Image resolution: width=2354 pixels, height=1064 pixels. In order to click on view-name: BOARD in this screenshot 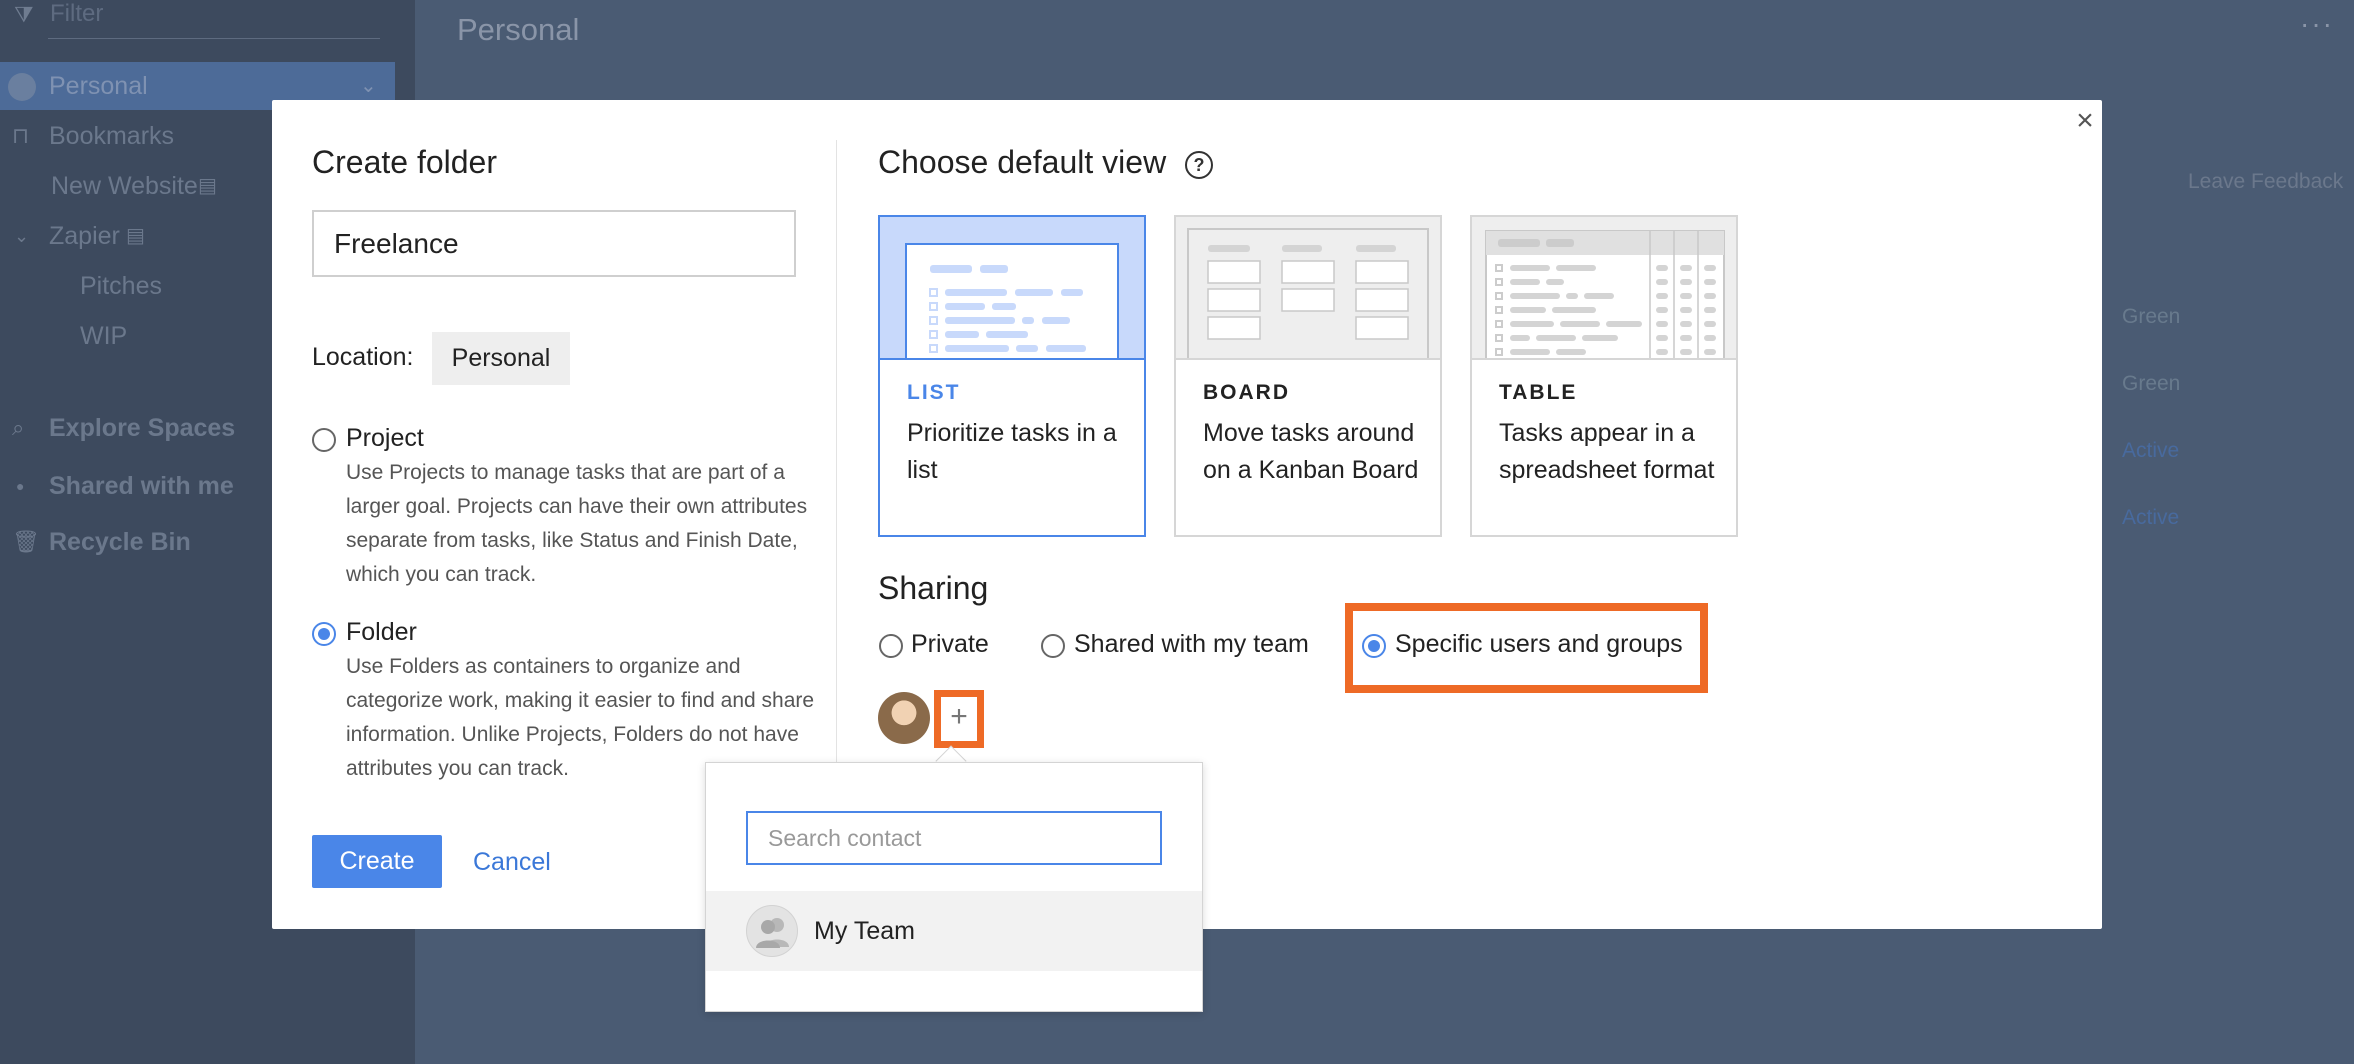, I will do `click(1246, 392)`.